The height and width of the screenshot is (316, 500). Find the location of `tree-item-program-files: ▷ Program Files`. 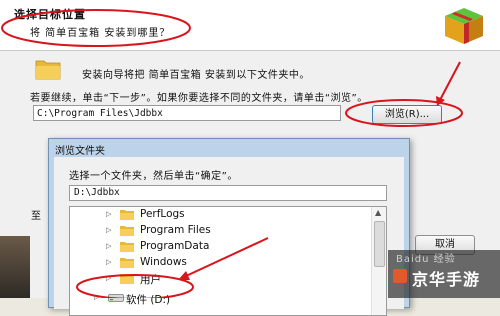

tree-item-program-files: ▷ Program Files is located at coordinates (220, 231).